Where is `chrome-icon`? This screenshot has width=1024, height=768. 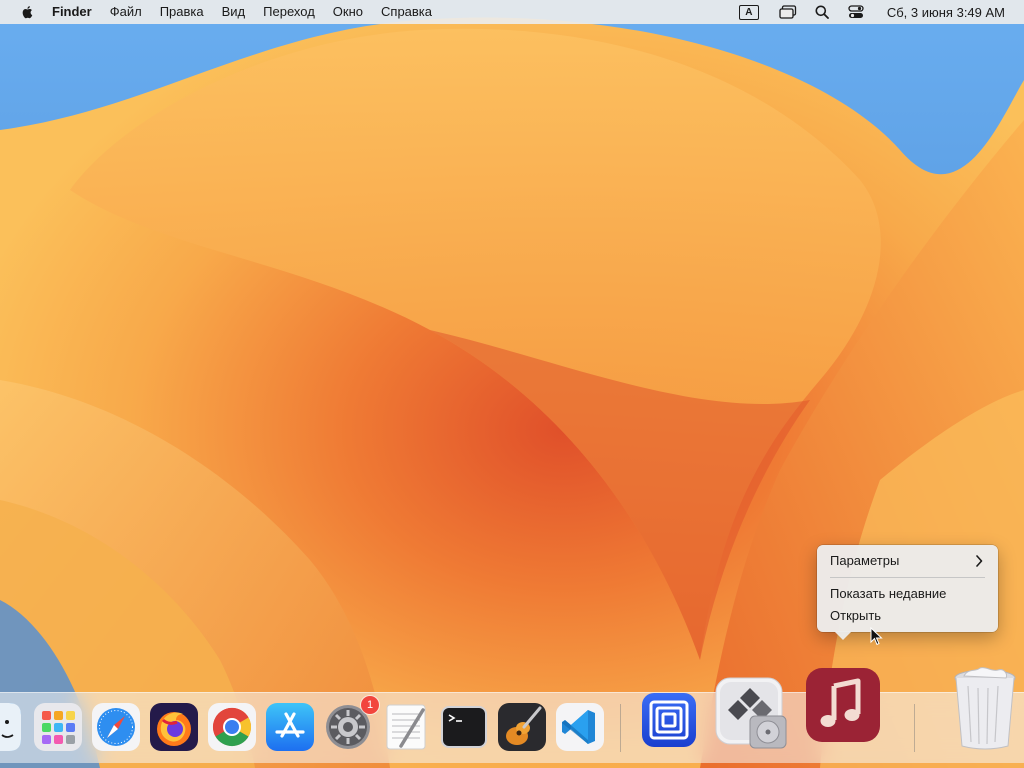 chrome-icon is located at coordinates (232, 727).